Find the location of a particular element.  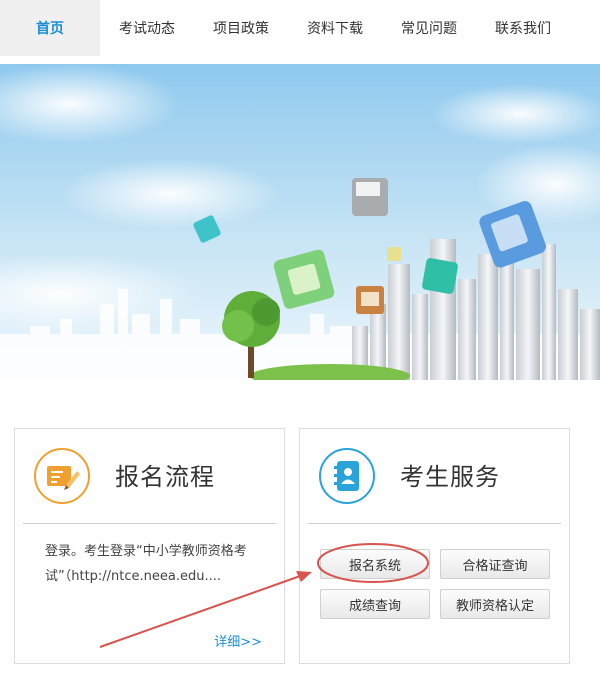

registration-system-button: 报名系统 is located at coordinates (375, 564).